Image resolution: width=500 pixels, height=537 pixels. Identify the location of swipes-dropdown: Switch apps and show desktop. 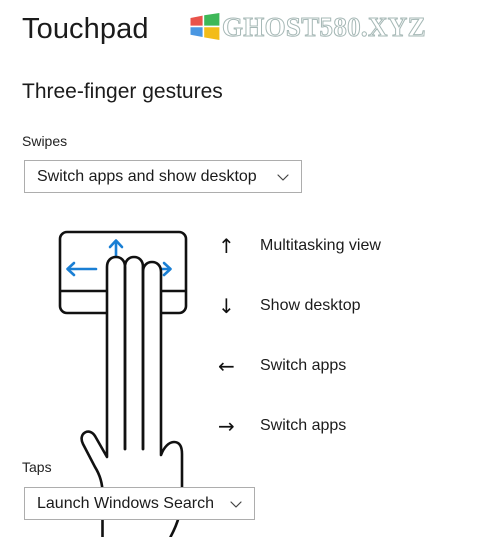
(163, 176).